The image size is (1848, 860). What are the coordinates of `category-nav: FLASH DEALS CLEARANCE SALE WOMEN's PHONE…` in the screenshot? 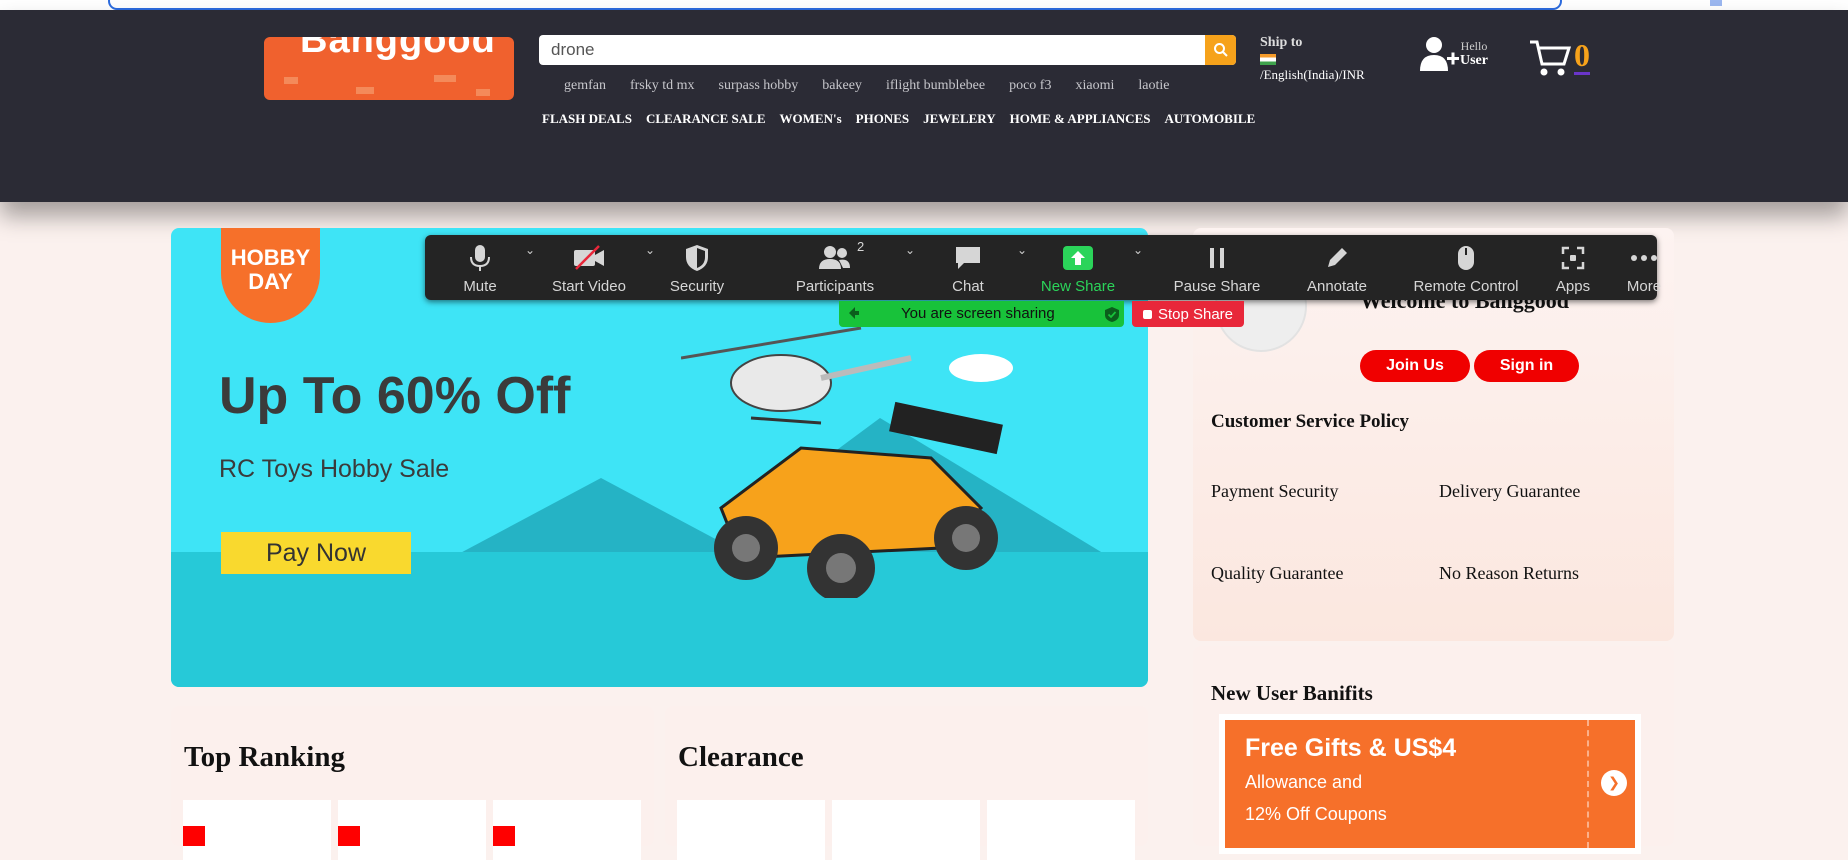 It's located at (898, 119).